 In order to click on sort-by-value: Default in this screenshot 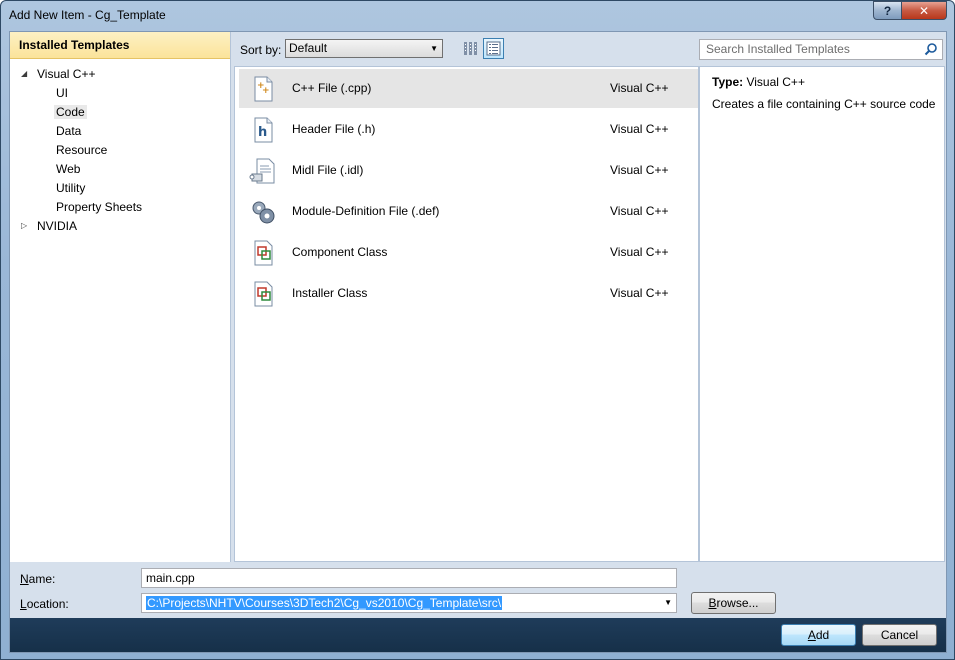, I will do `click(308, 48)`.